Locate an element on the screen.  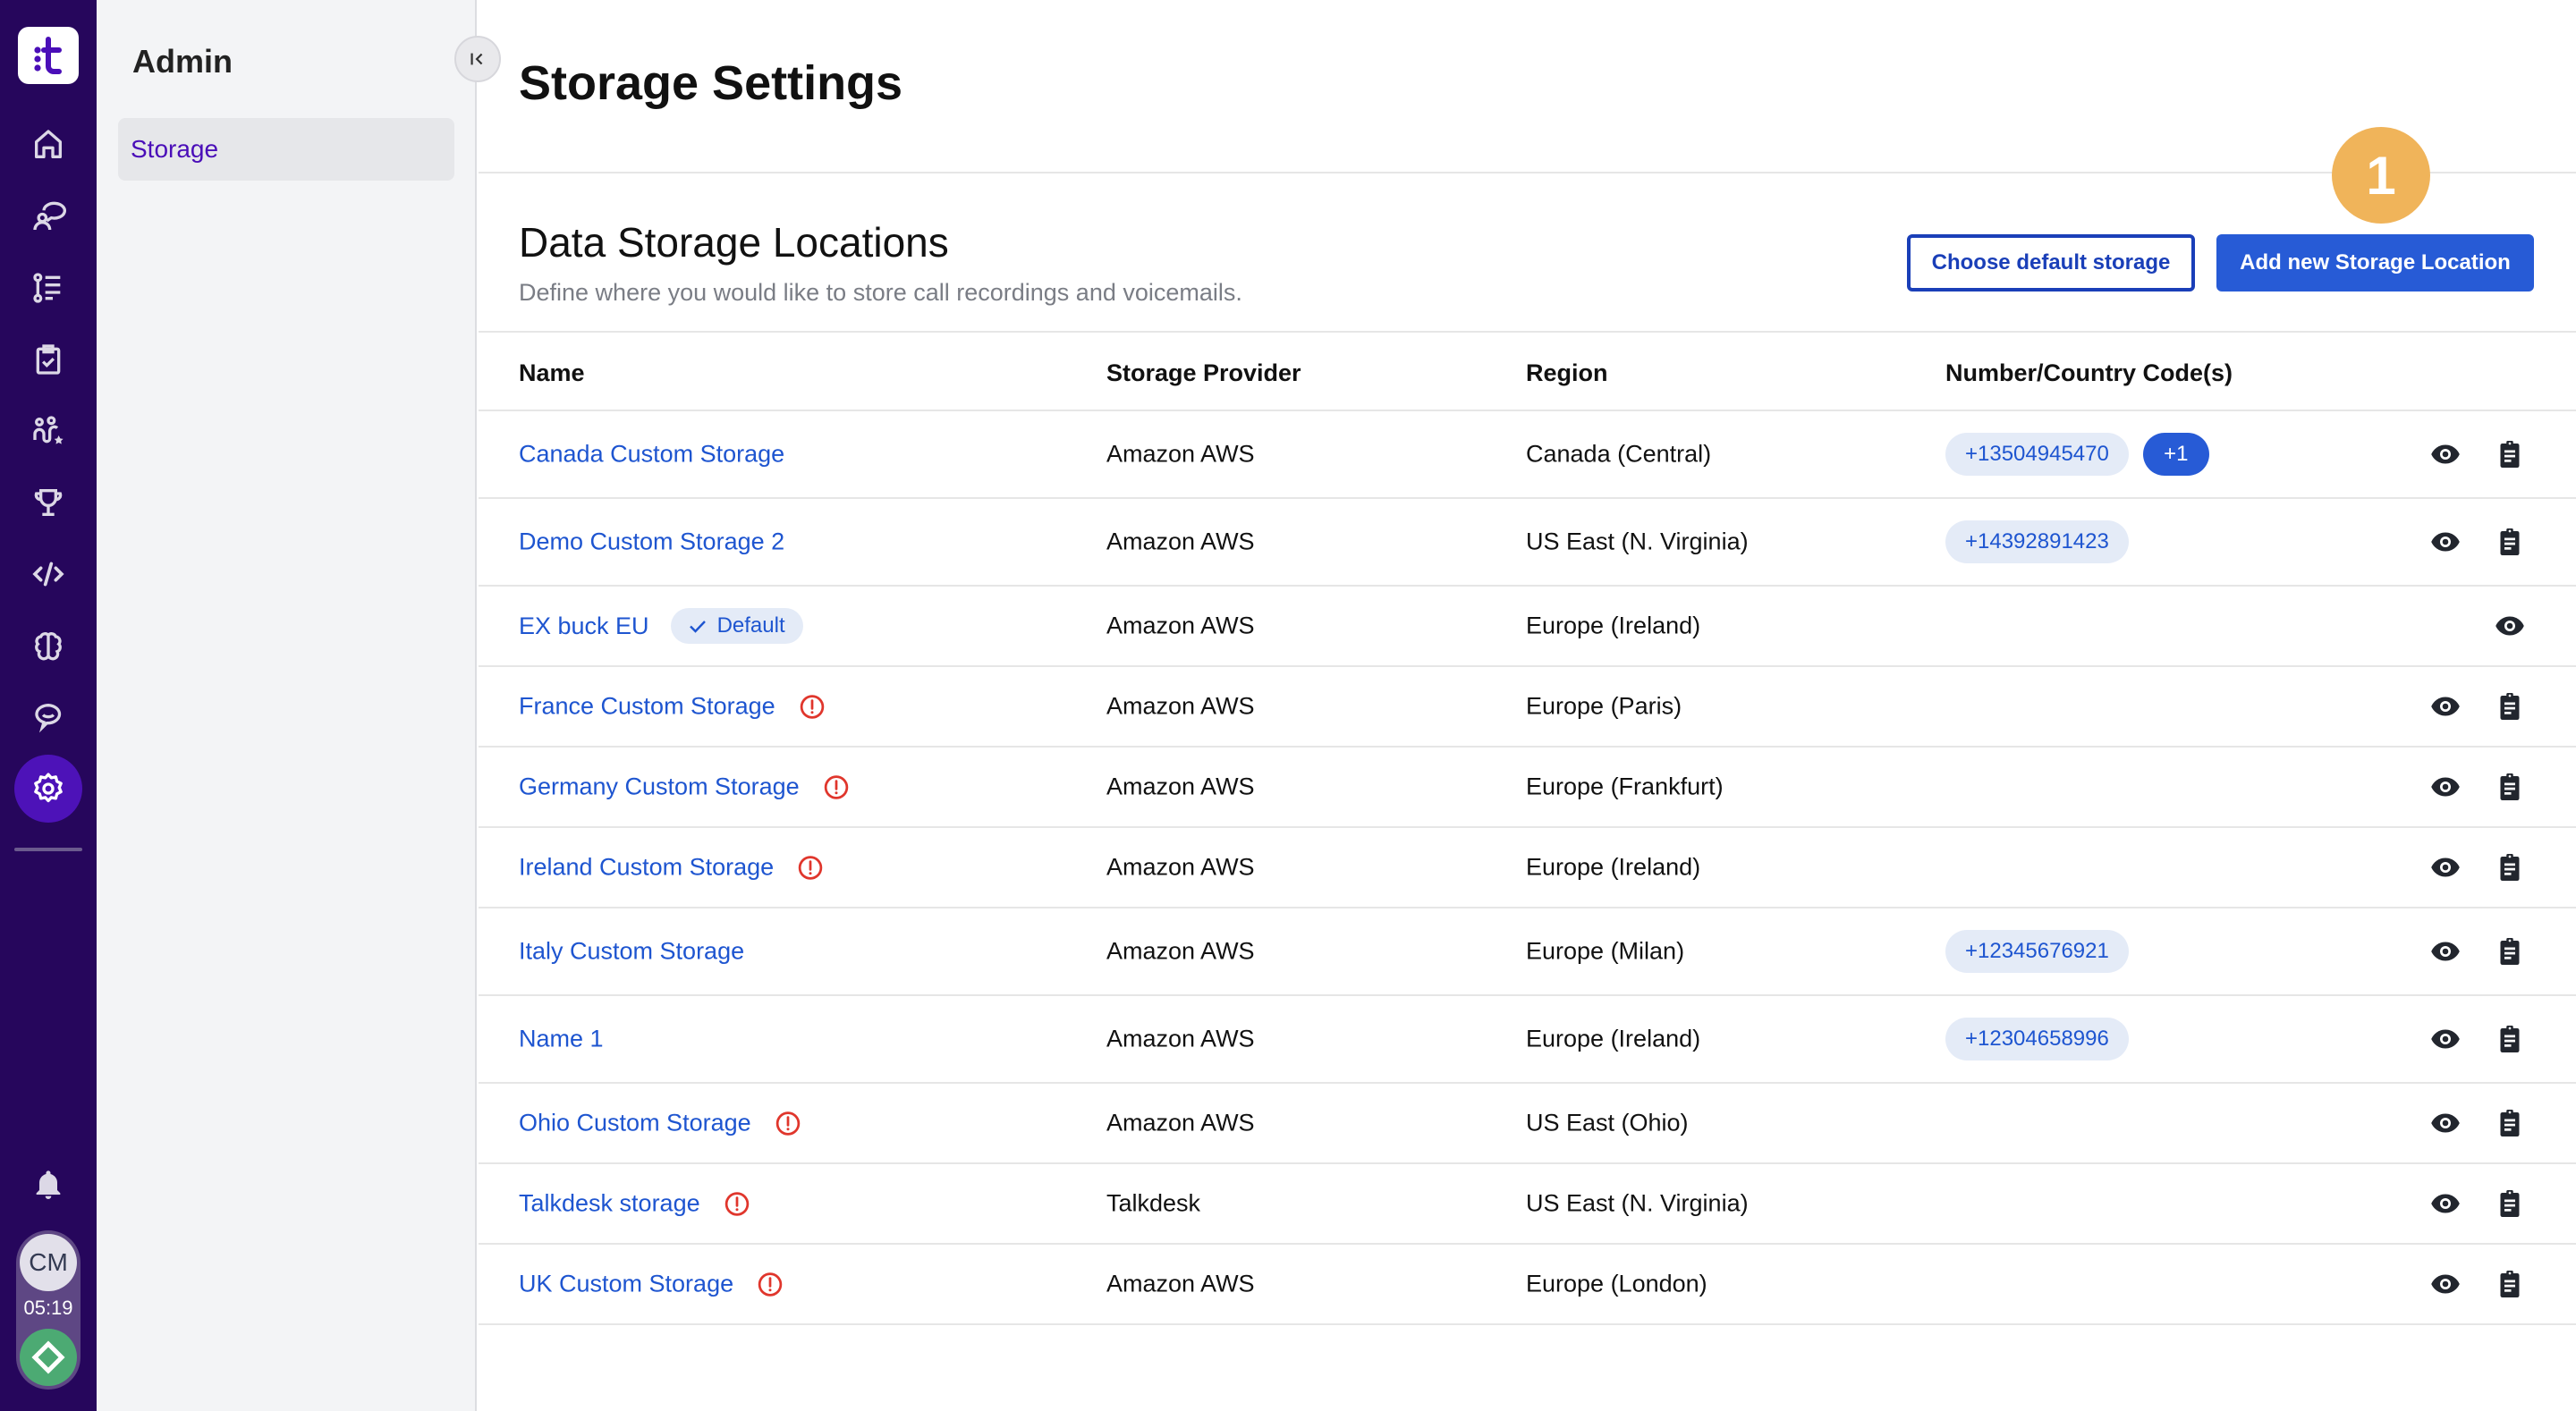
brain-icon is located at coordinates (48, 646).